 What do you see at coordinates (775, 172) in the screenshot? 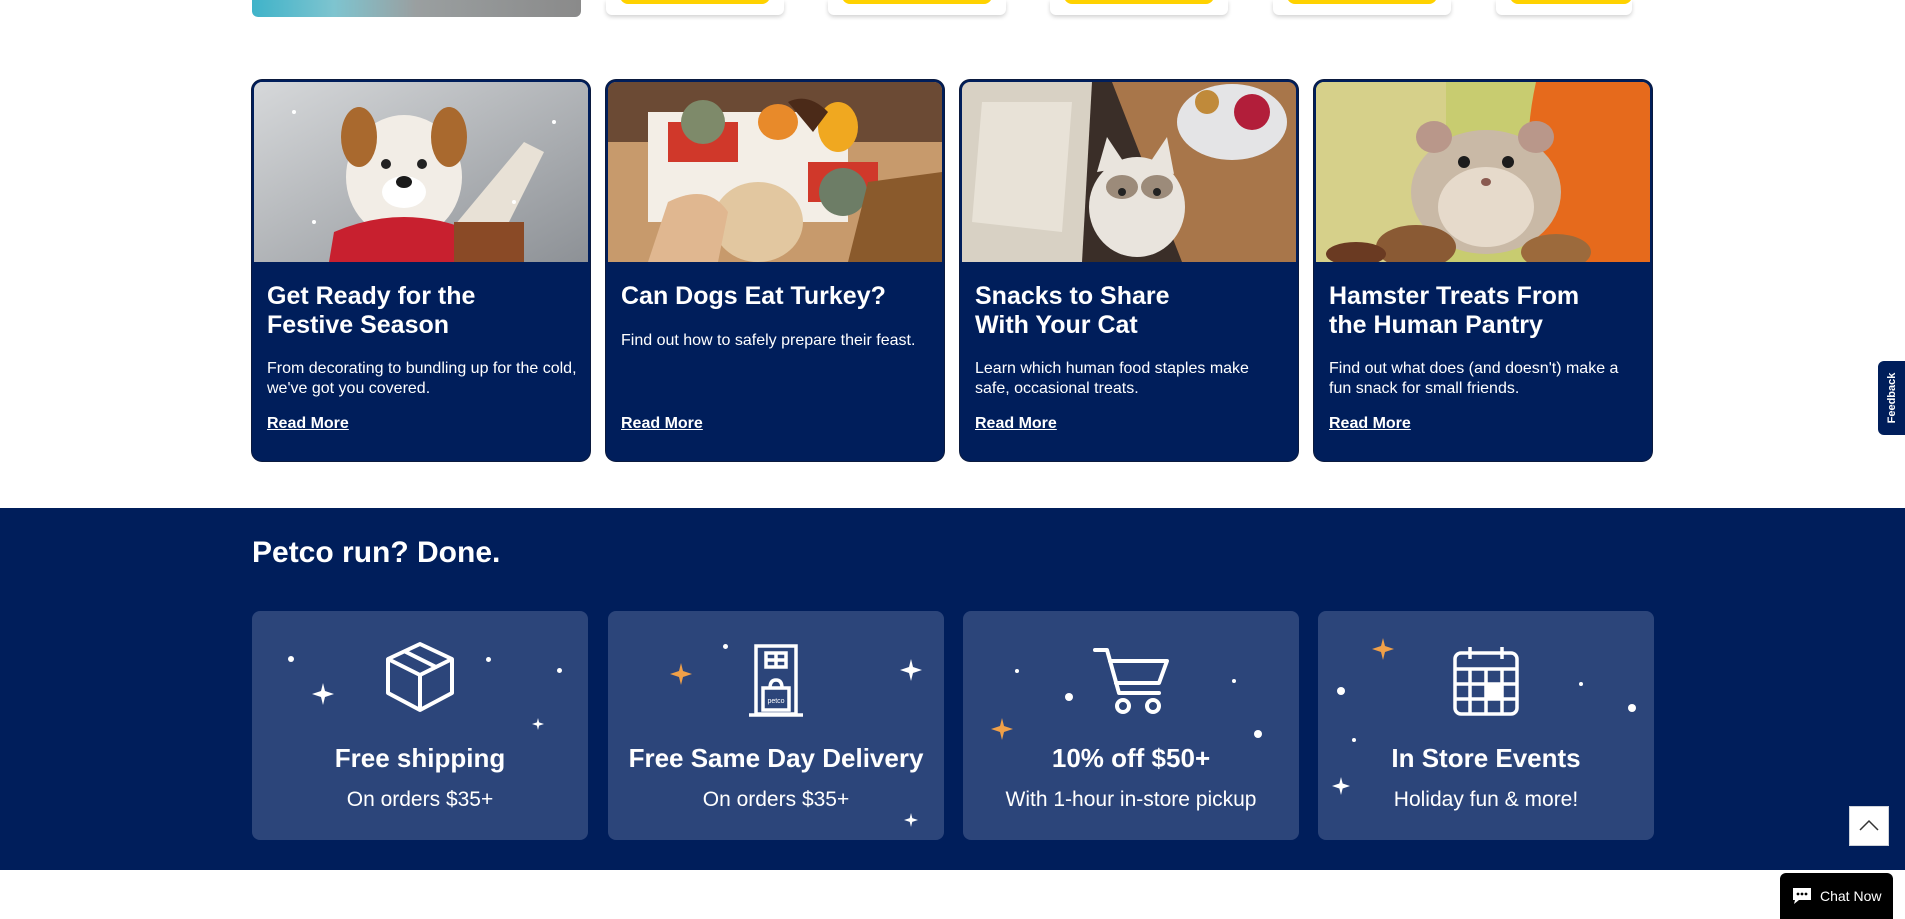
I see `article-image-dog-turkey` at bounding box center [775, 172].